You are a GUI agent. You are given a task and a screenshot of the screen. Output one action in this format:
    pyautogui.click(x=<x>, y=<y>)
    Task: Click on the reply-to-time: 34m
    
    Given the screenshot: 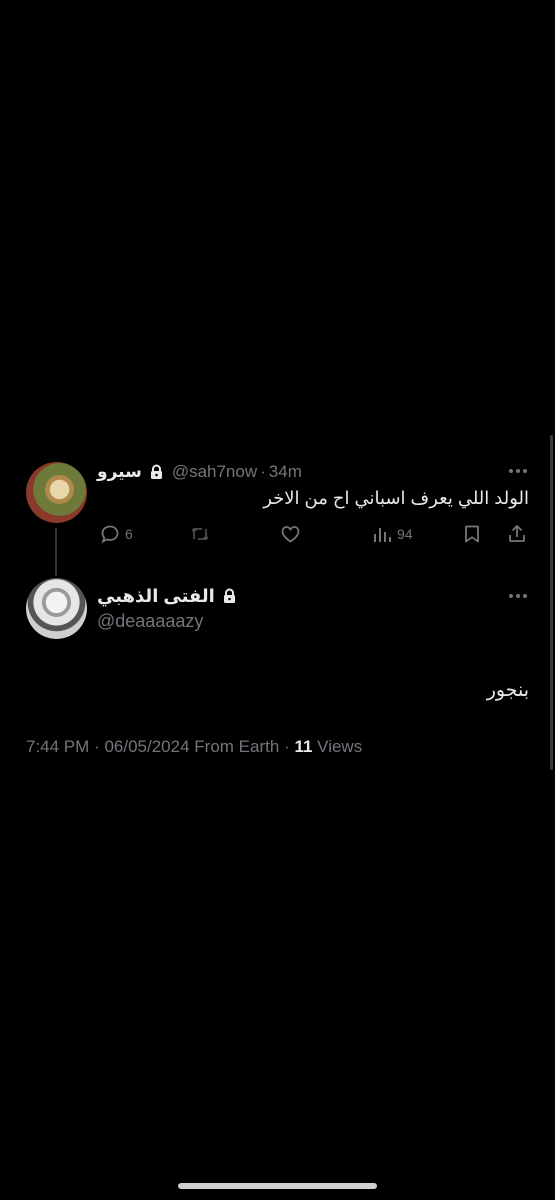 What is the action you would take?
    pyautogui.click(x=285, y=472)
    